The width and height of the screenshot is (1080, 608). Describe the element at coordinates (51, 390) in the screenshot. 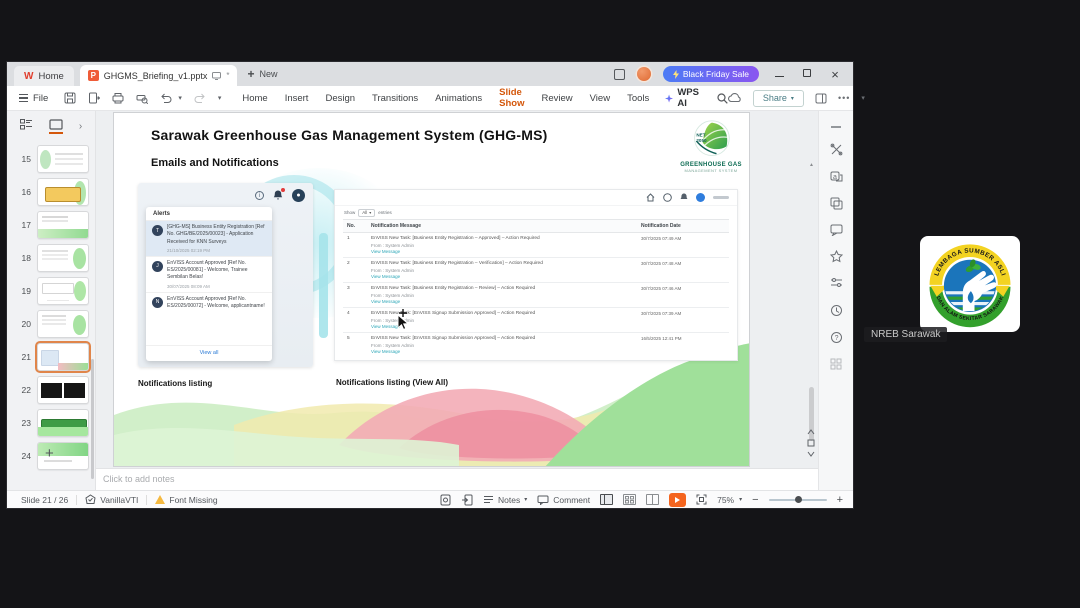

I see `slide-thumb-22: 22` at that location.